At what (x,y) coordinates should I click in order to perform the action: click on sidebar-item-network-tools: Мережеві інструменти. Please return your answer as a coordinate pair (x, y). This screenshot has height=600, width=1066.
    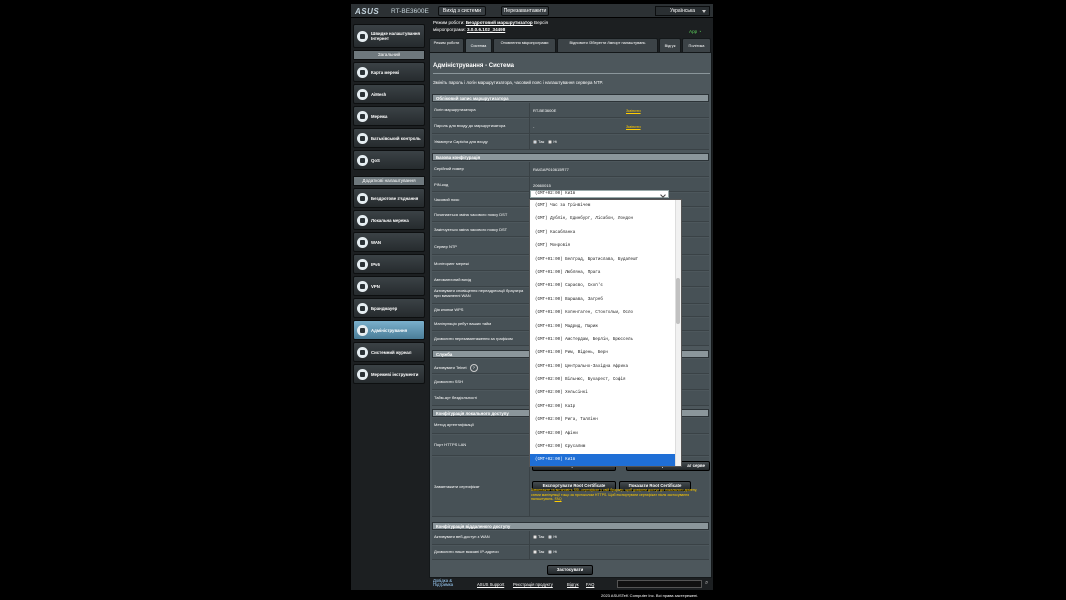
    Looking at the image, I should click on (389, 374).